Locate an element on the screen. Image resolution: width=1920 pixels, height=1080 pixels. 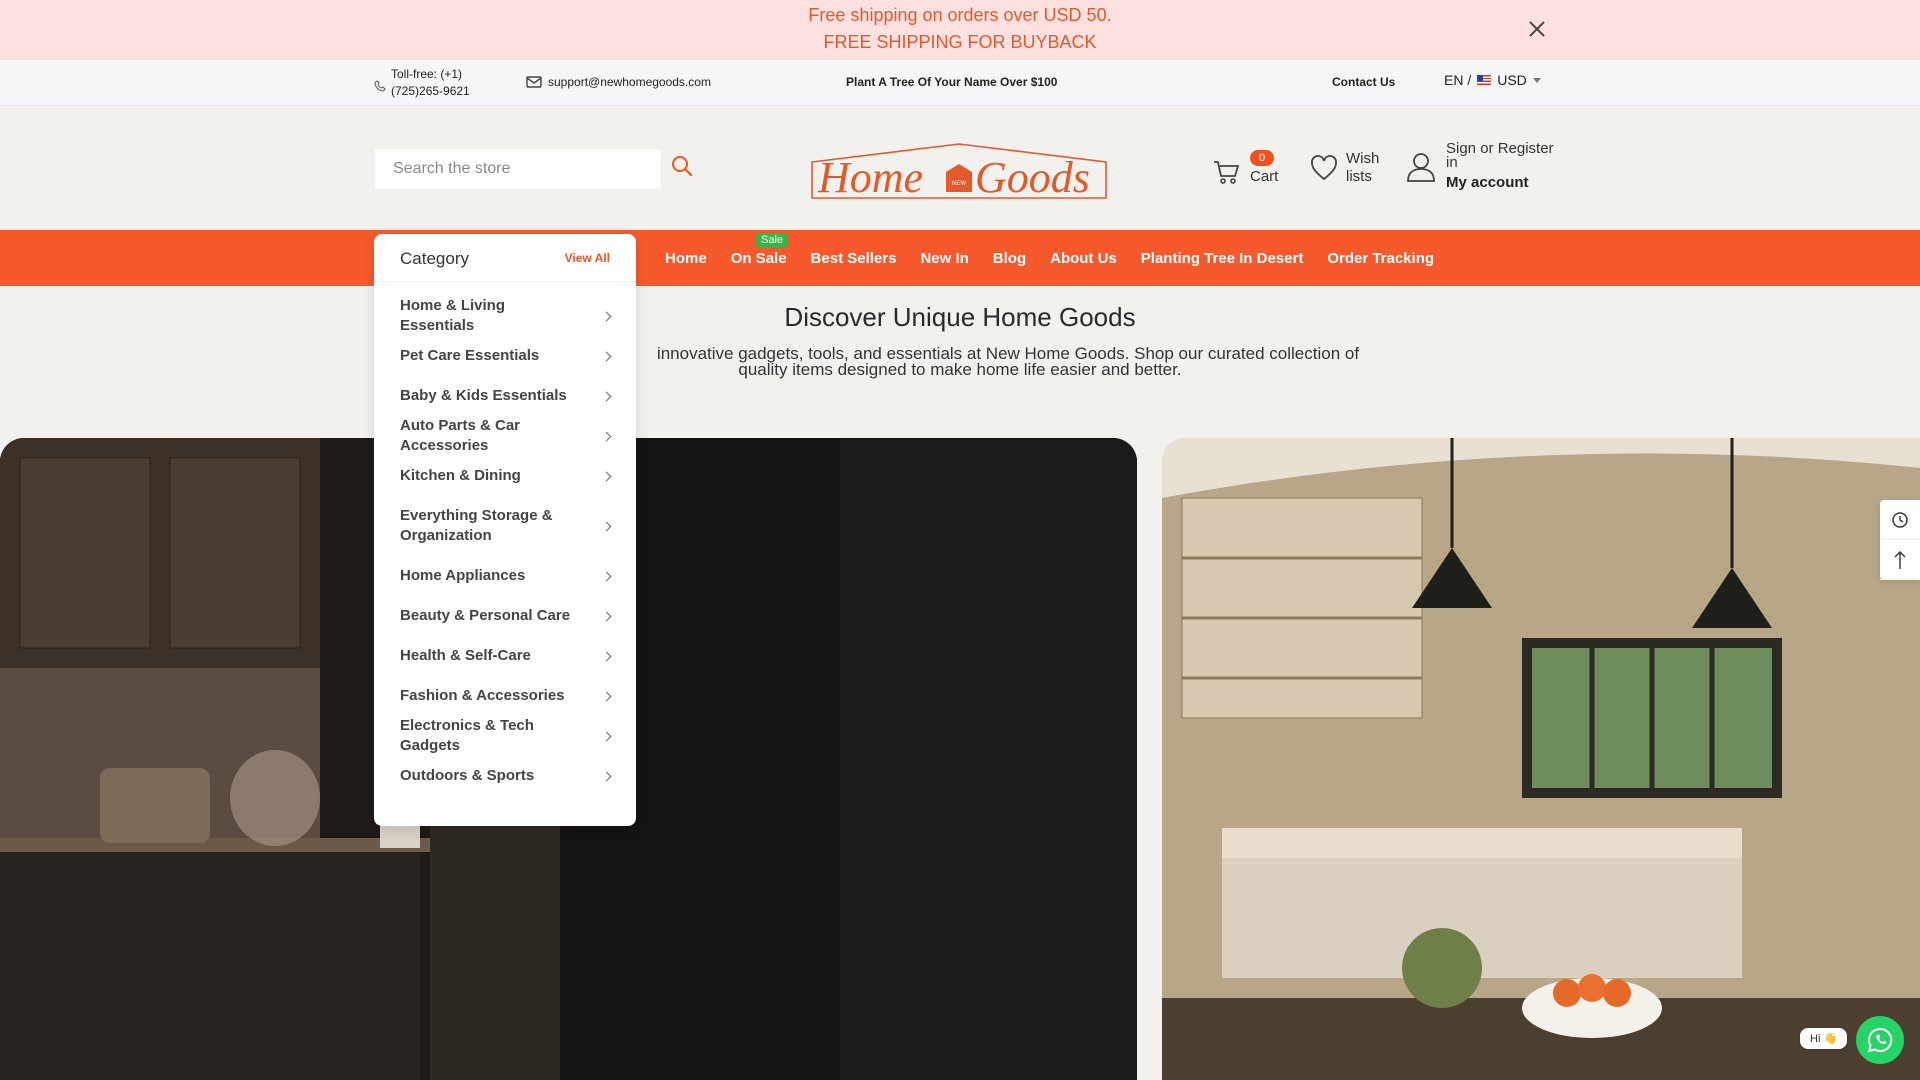
wish-label-2: lists is located at coordinates (1359, 176).